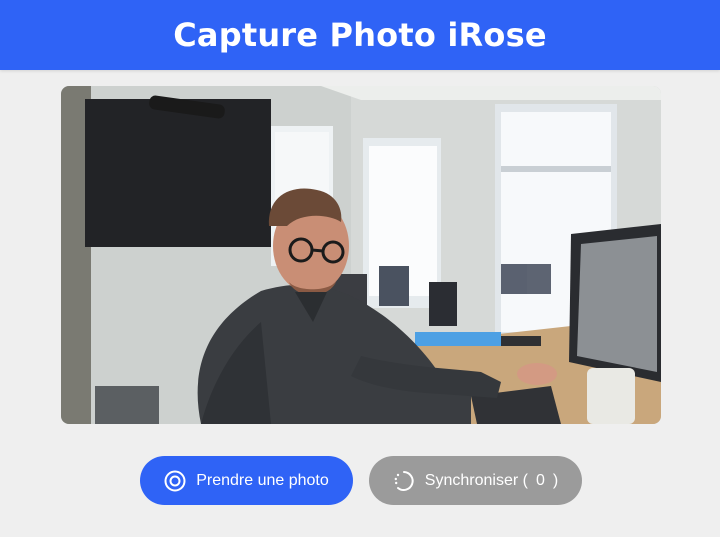 This screenshot has height=537, width=720. I want to click on sync-button: Synchroniser ( 0 ), so click(475, 480).